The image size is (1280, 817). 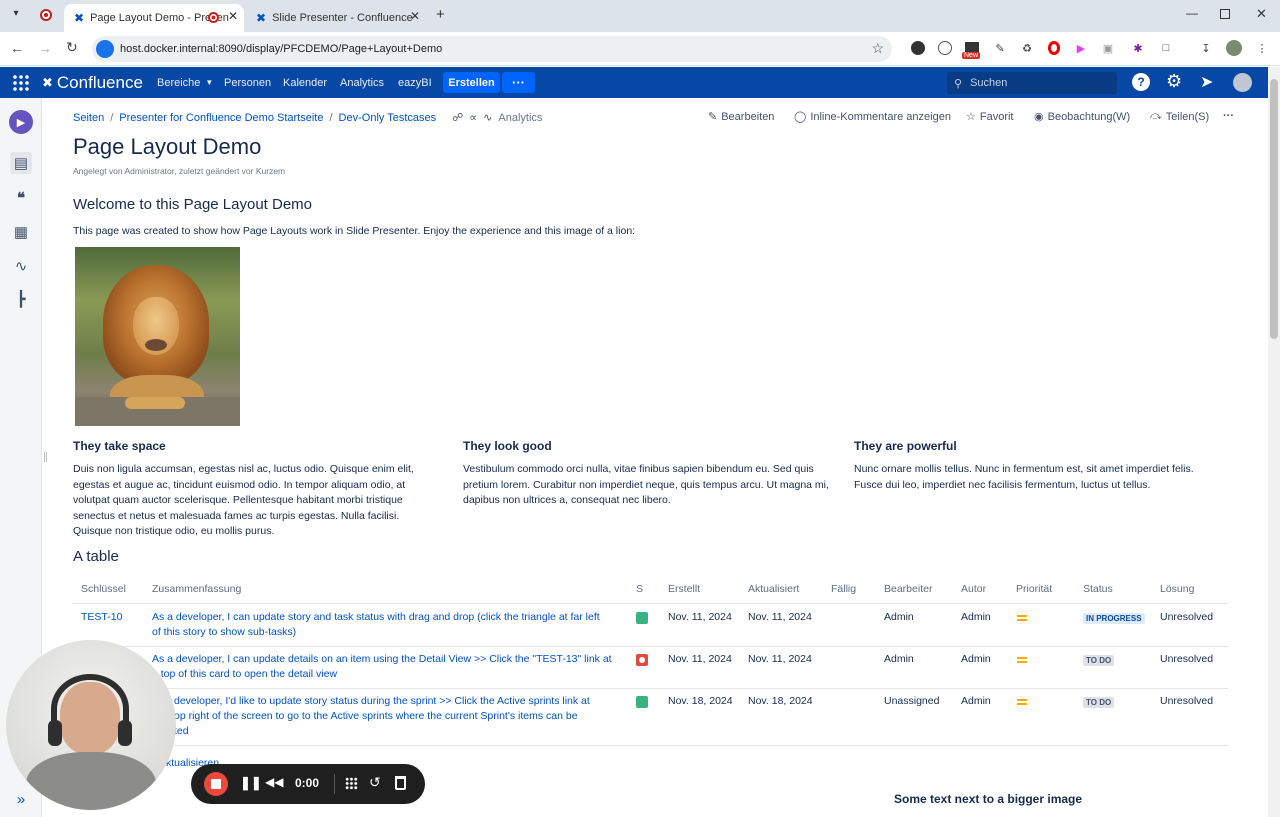 What do you see at coordinates (1138, 48) in the screenshot?
I see `gear-extension-icon: ✱` at bounding box center [1138, 48].